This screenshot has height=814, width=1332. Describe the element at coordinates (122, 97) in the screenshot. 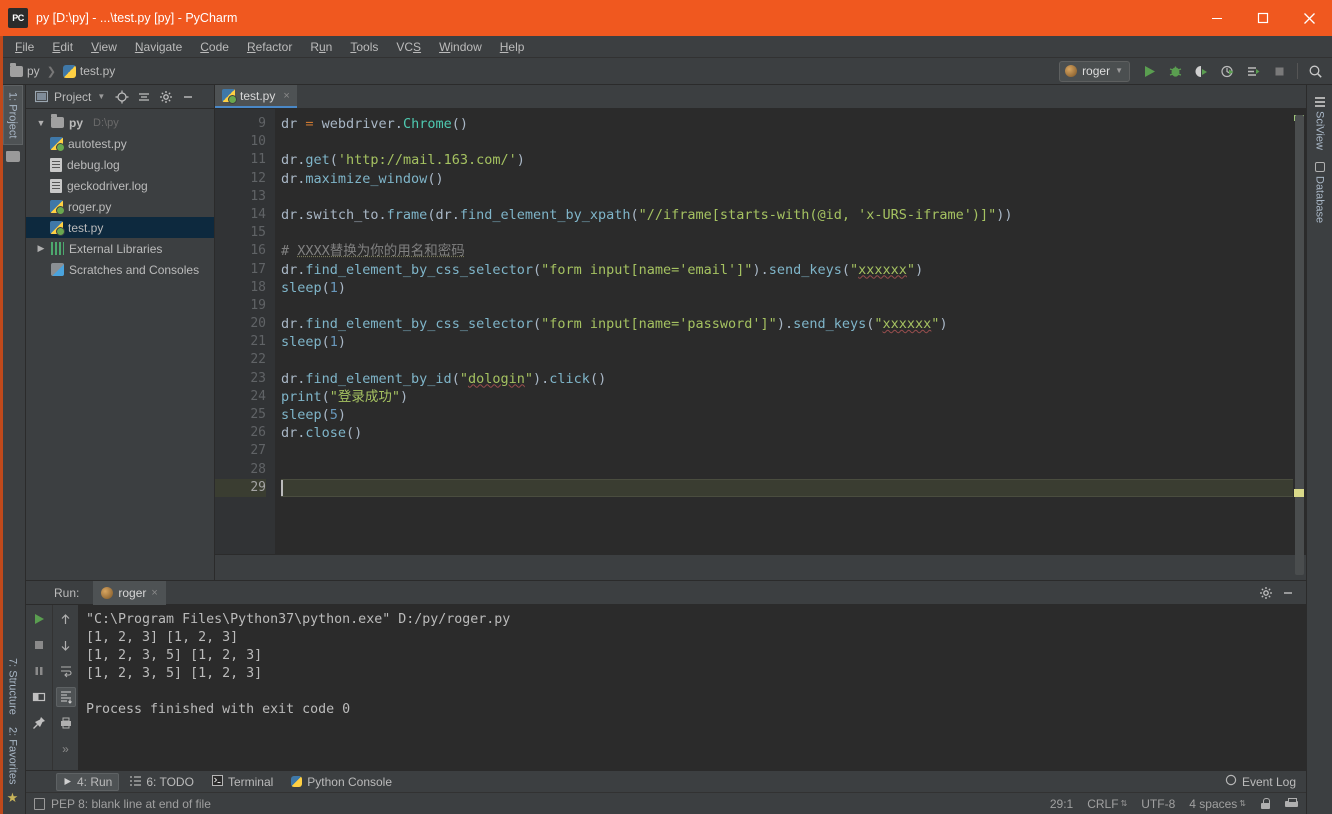

I see `locate-icon` at that location.